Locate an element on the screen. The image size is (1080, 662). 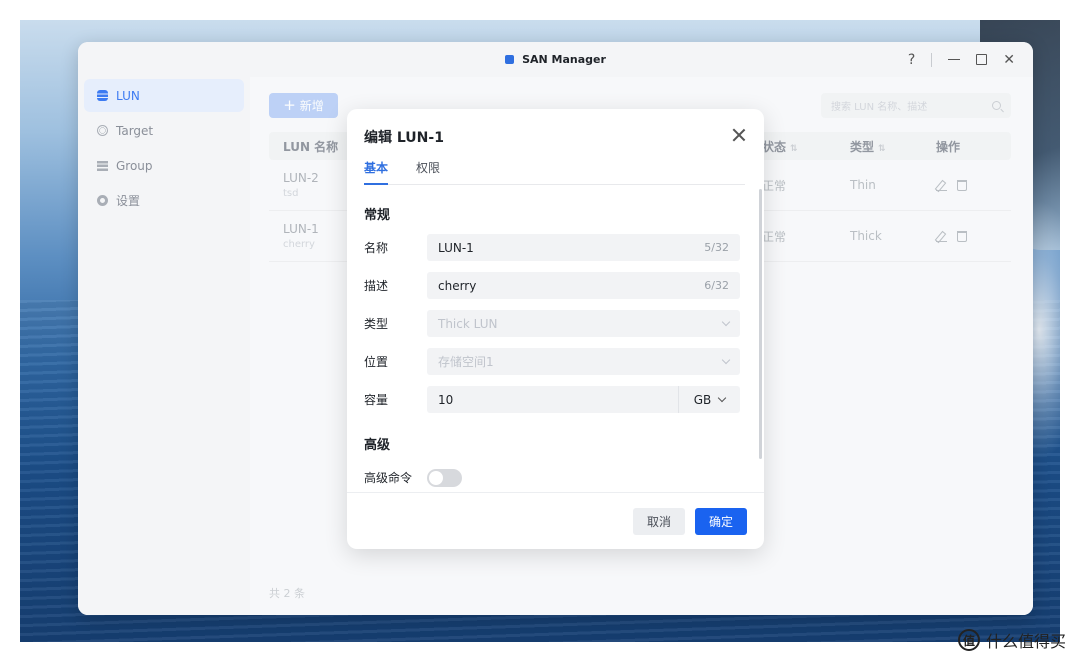
section-general: 常规 is located at coordinates (377, 215).